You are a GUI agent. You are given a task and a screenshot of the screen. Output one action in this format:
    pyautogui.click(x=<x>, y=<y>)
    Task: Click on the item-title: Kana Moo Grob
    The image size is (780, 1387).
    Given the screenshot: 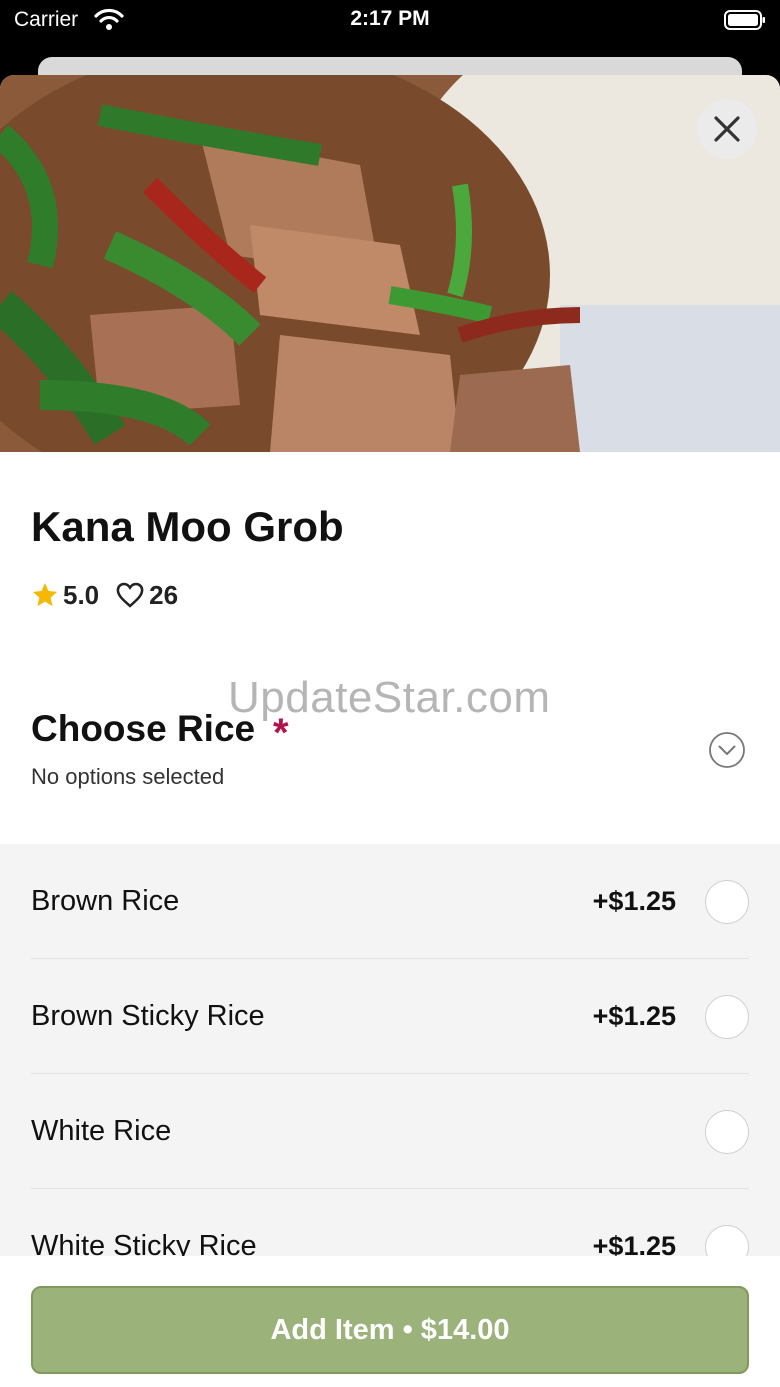 What is the action you would take?
    pyautogui.click(x=187, y=526)
    